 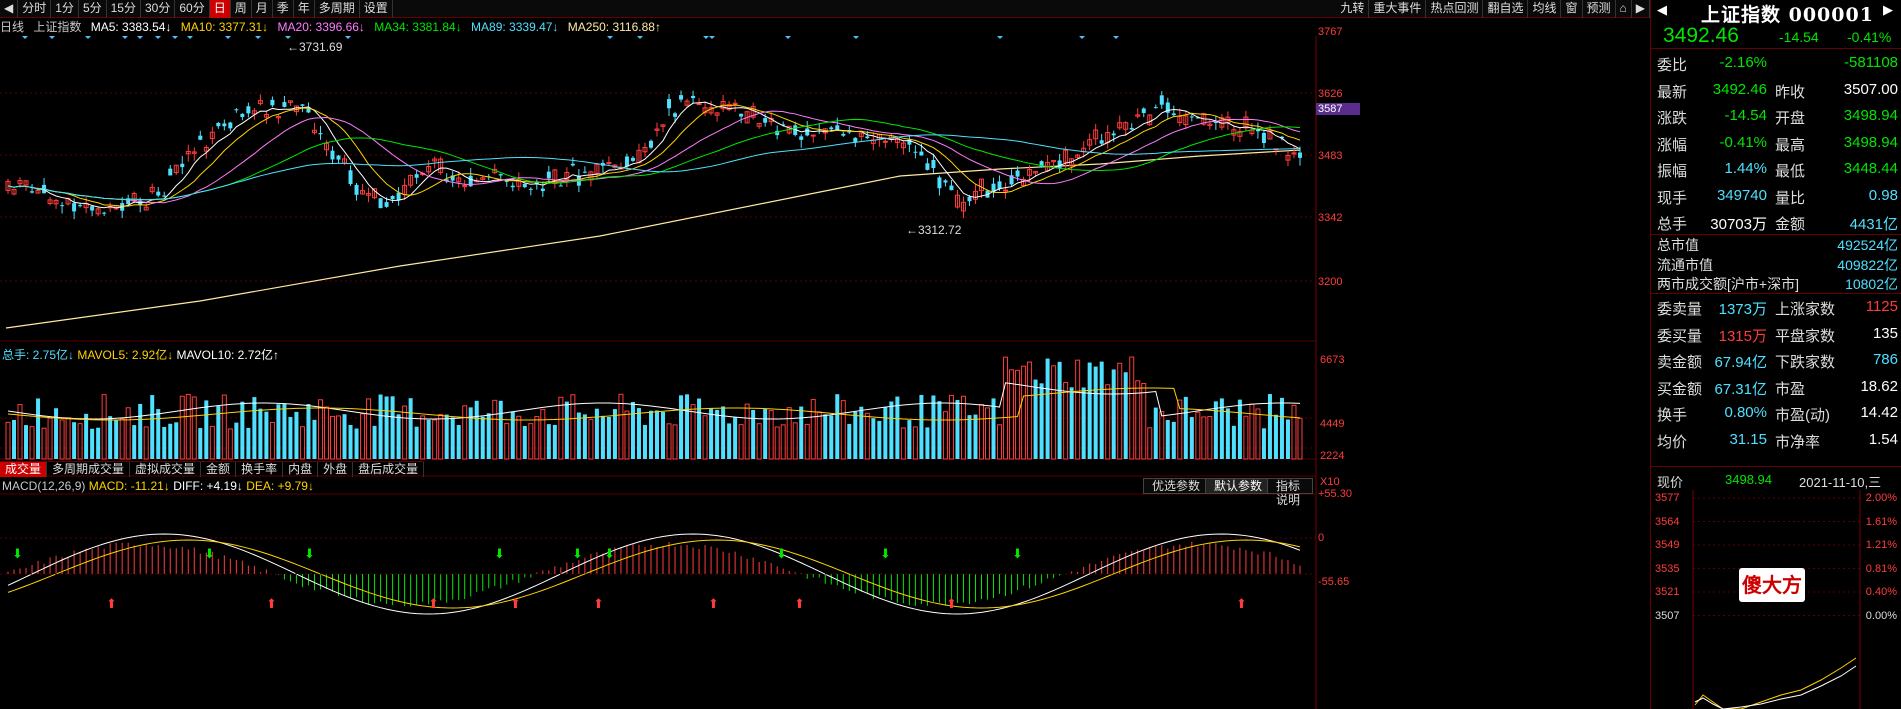 What do you see at coordinates (1885, 359) in the screenshot?
I see `quote-value2: 786` at bounding box center [1885, 359].